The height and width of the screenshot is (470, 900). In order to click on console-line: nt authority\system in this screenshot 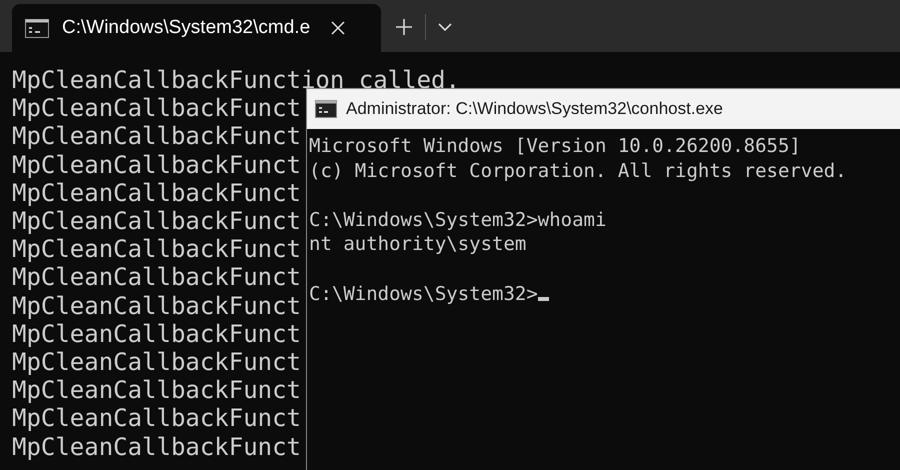, I will do `click(417, 244)`.